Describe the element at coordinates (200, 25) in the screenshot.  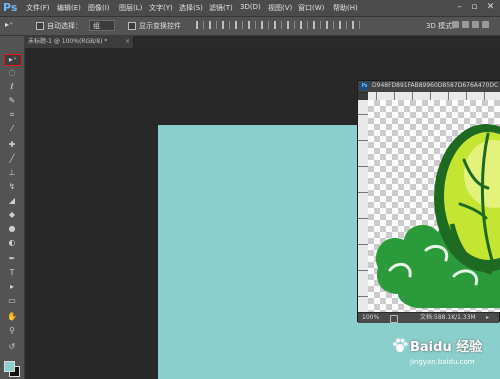
I see `align-top-icon` at that location.